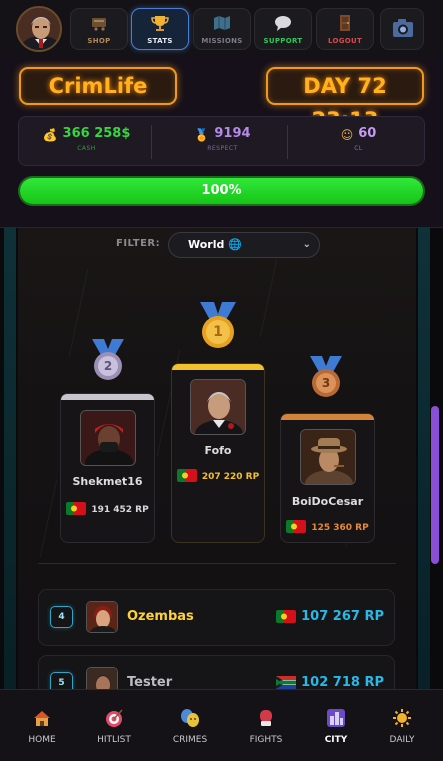  What do you see at coordinates (402, 718) in the screenshot?
I see `sun-icon` at bounding box center [402, 718].